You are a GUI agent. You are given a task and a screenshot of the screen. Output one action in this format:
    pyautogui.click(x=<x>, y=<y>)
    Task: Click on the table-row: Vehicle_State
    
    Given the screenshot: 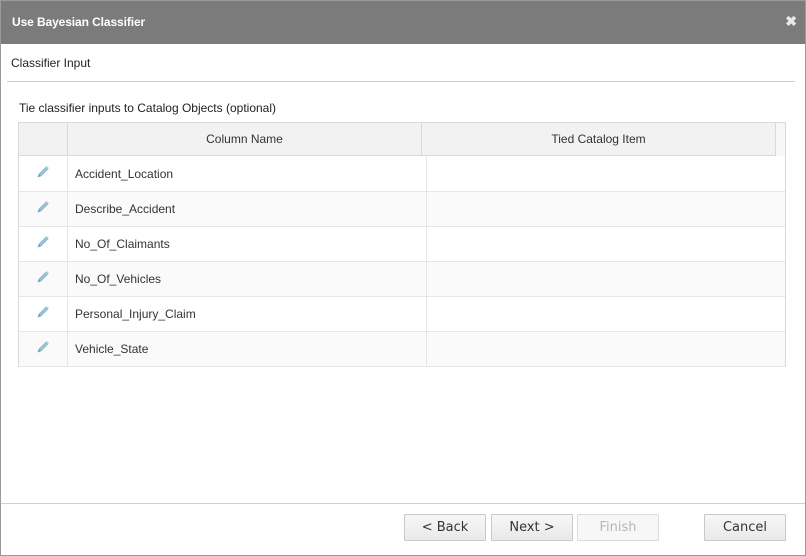 What is the action you would take?
    pyautogui.click(x=402, y=349)
    